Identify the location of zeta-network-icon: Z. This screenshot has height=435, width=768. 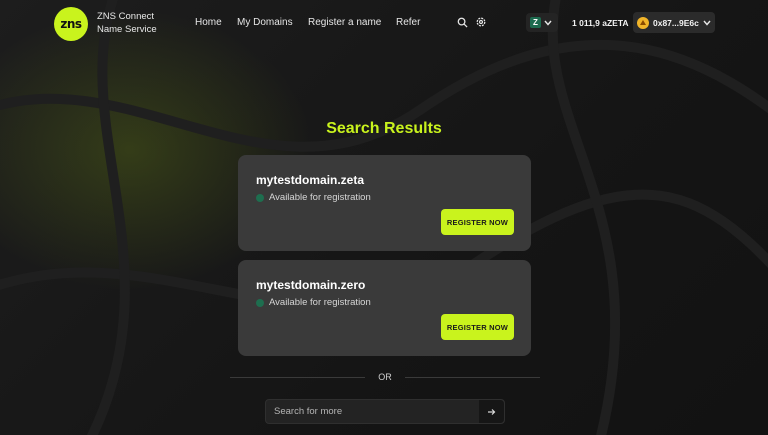
(535, 22).